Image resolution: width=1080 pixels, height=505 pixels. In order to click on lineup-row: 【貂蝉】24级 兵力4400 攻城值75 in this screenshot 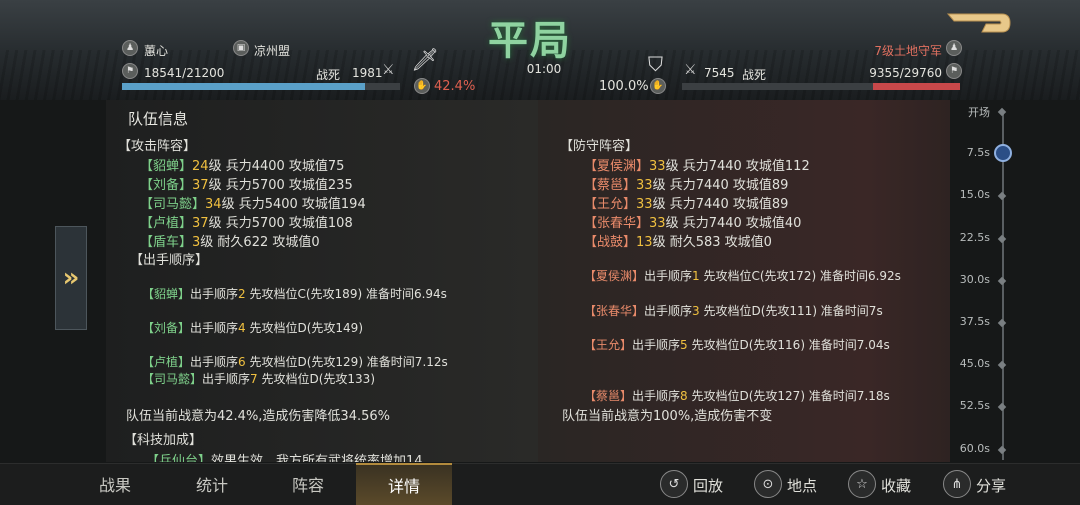, I will do `click(242, 164)`.